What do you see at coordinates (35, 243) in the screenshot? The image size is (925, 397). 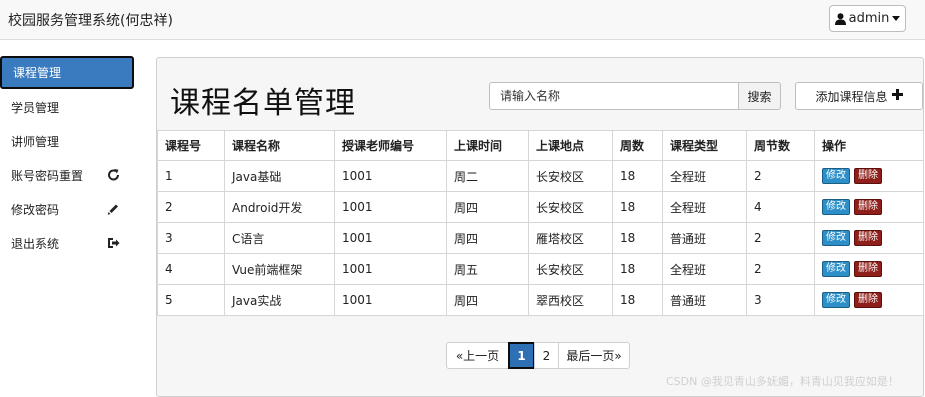 I see `sidebar-item-label: 退出系统` at bounding box center [35, 243].